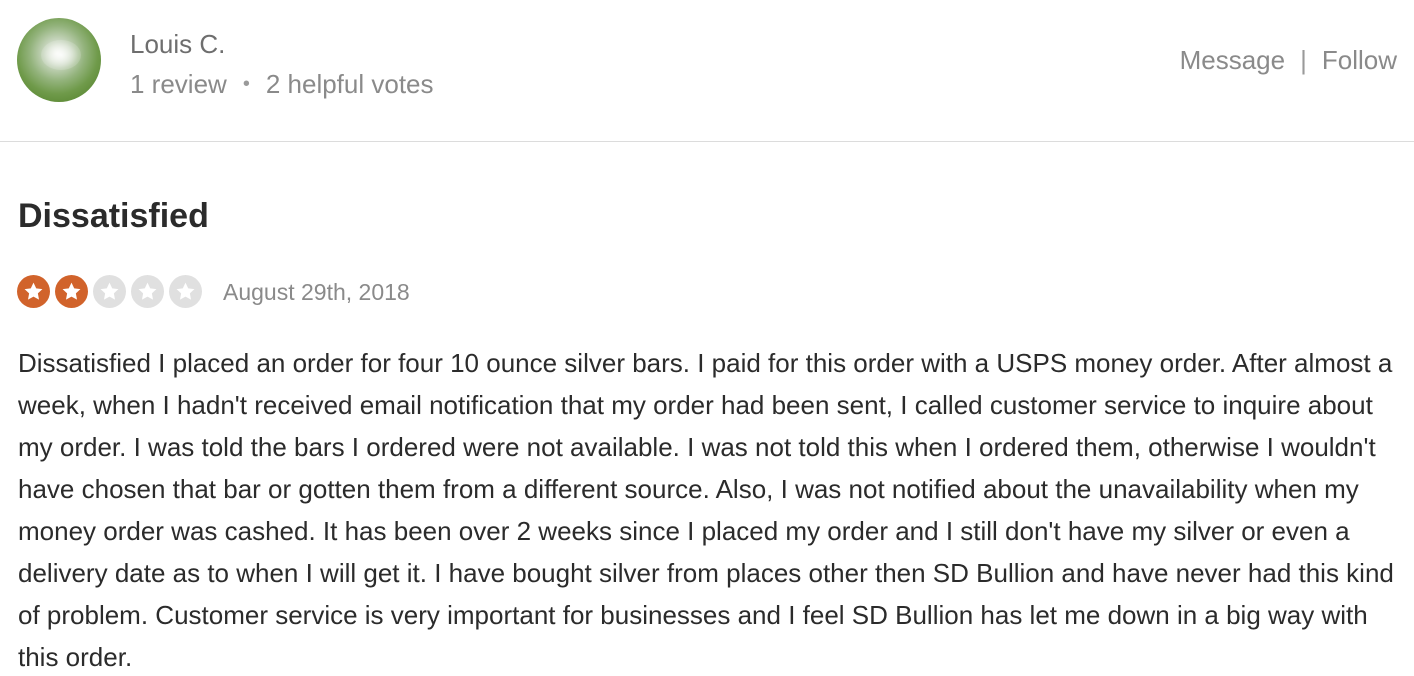  Describe the element at coordinates (349, 84) in the screenshot. I see `helpful-votes-count: 2 helpful votes` at that location.